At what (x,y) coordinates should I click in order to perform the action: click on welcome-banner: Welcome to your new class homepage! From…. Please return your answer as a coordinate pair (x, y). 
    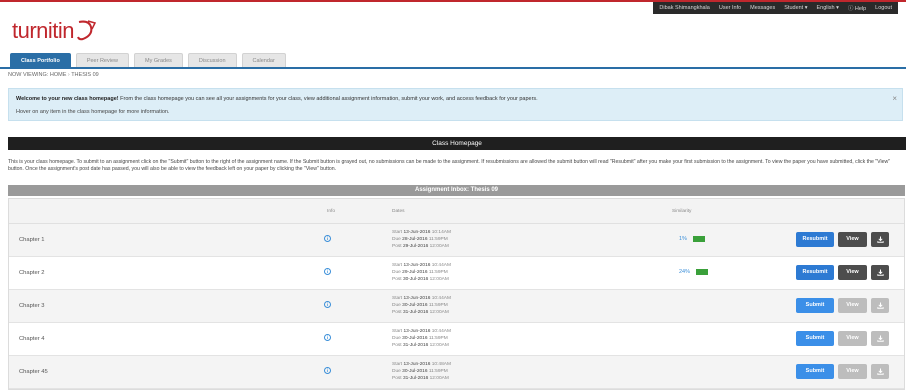
    Looking at the image, I should click on (455, 104).